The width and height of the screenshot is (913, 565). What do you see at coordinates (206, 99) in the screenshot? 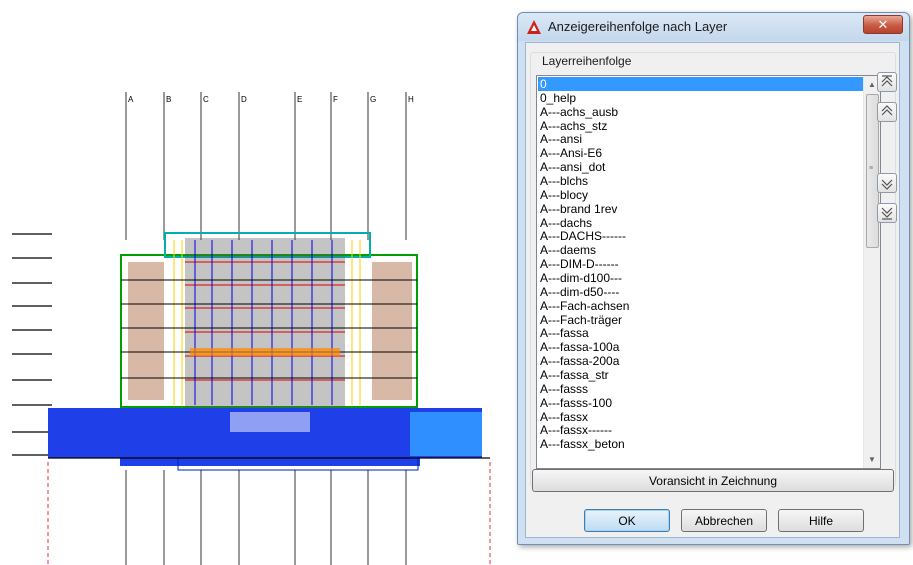
I see `axis-label-c: C` at bounding box center [206, 99].